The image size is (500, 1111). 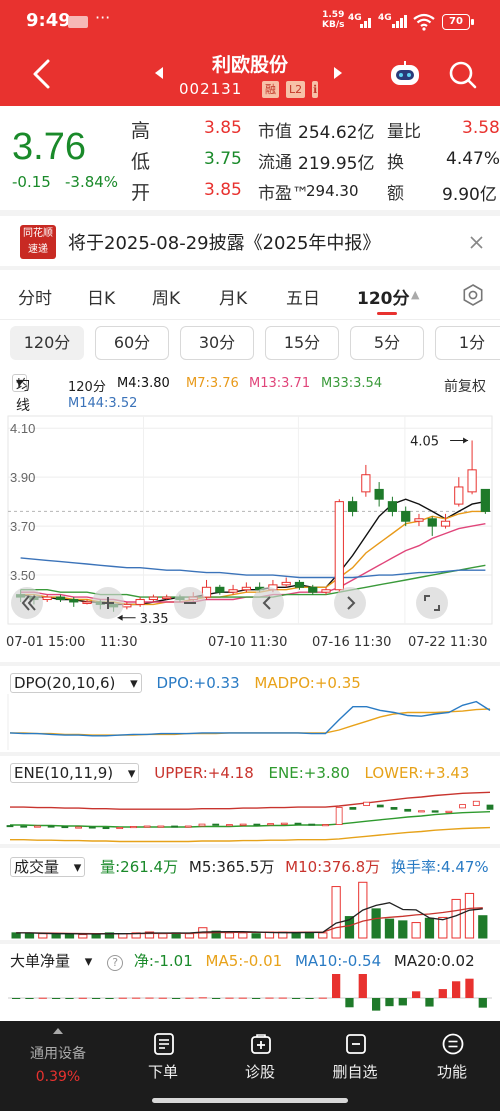 What do you see at coordinates (350, 603) in the screenshot?
I see `scroll-right-button` at bounding box center [350, 603].